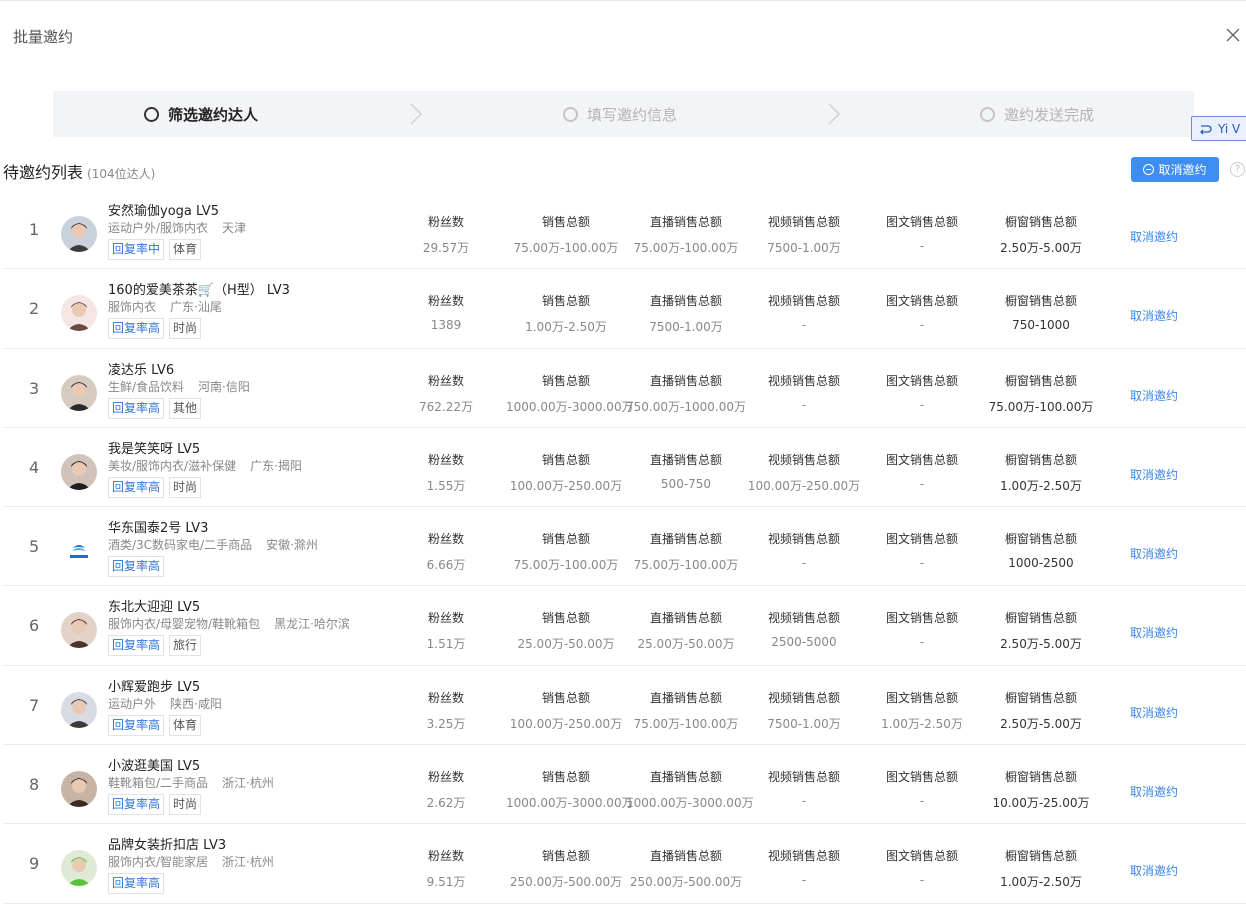 The width and height of the screenshot is (1246, 911). What do you see at coordinates (185, 646) in the screenshot?
I see `interest-tag: 旅行` at bounding box center [185, 646].